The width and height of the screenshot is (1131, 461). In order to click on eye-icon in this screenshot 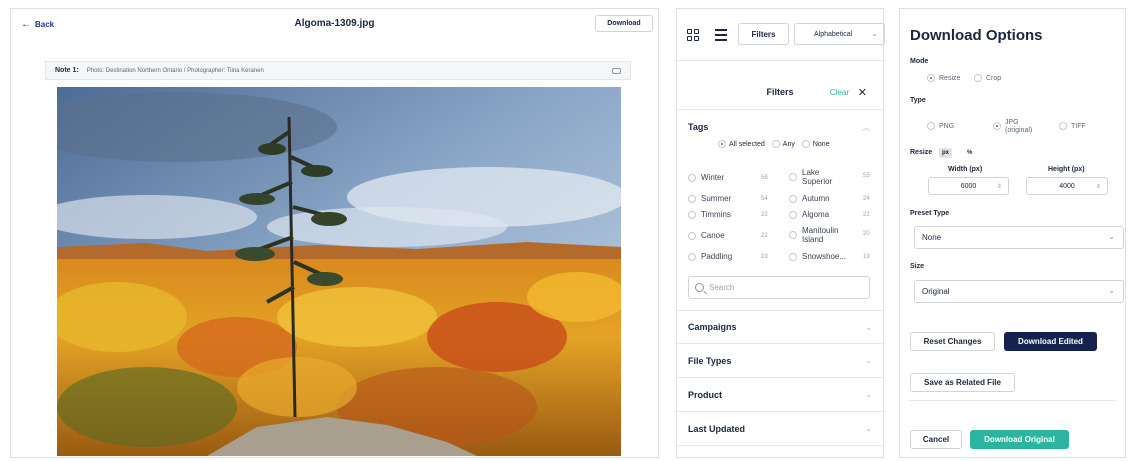, I will do `click(616, 70)`.